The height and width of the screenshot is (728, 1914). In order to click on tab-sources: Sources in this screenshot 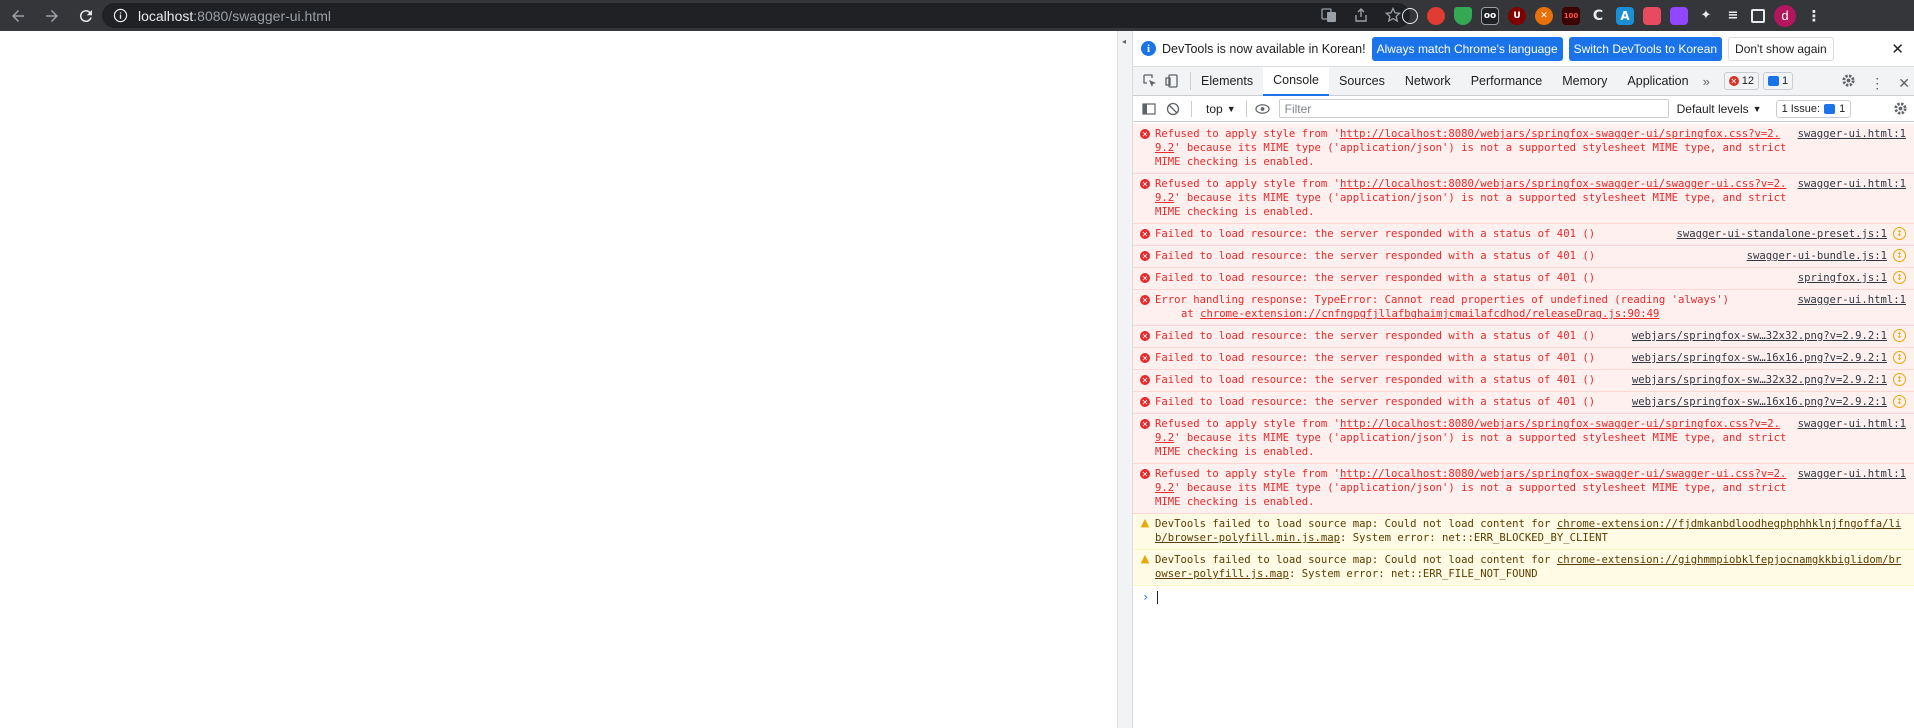, I will do `click(1362, 81)`.